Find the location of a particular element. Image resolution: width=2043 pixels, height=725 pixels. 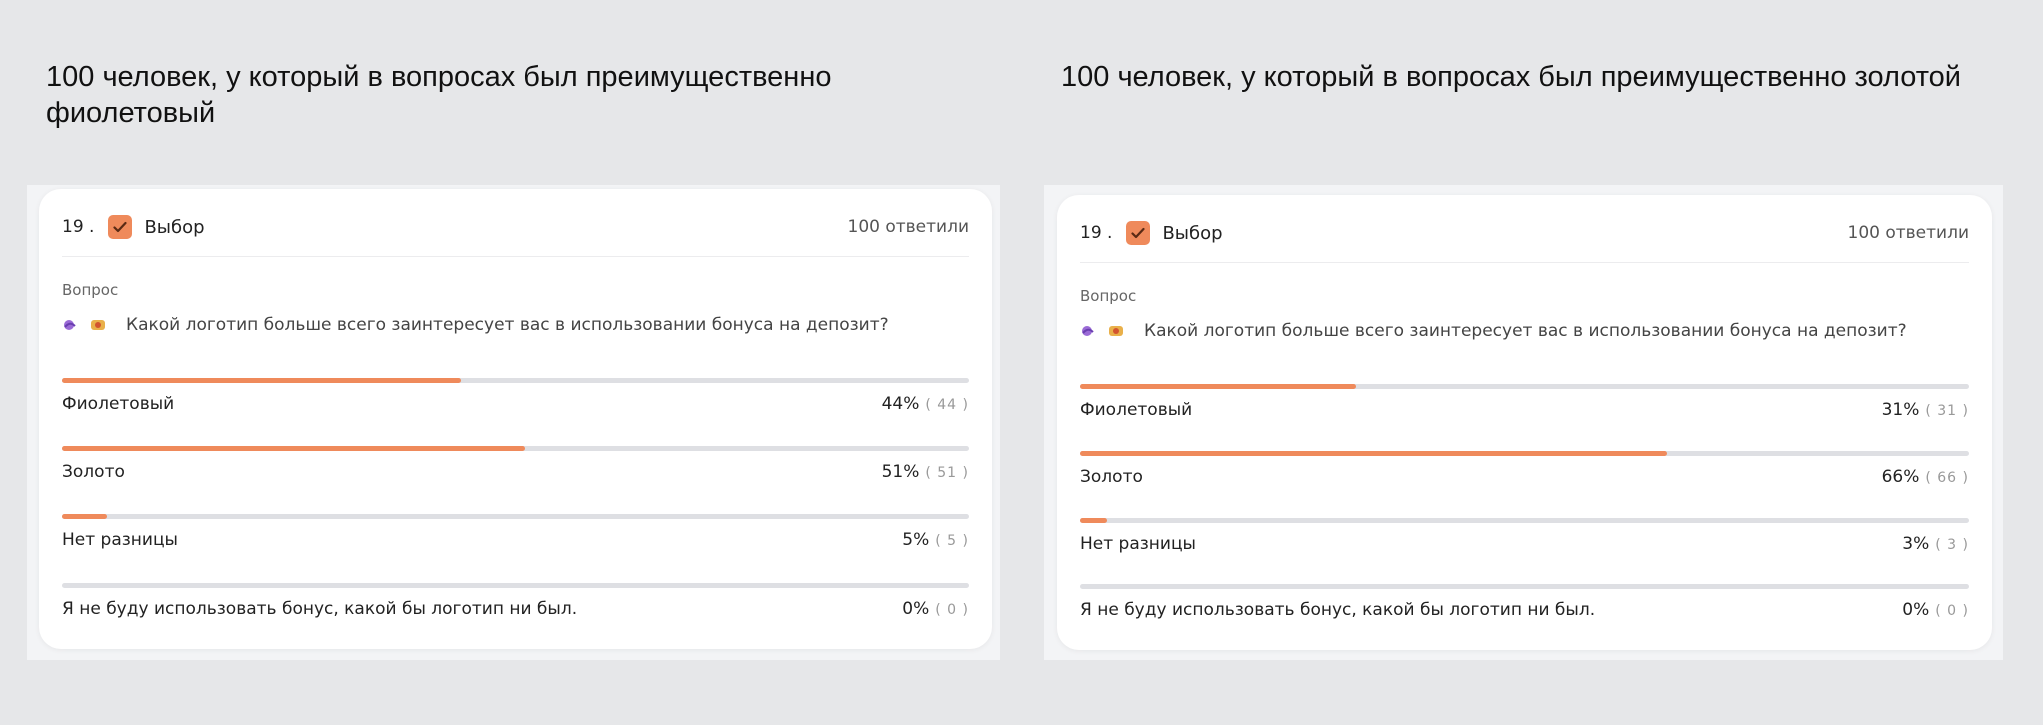

option-count: ( 51 ) is located at coordinates (947, 473).